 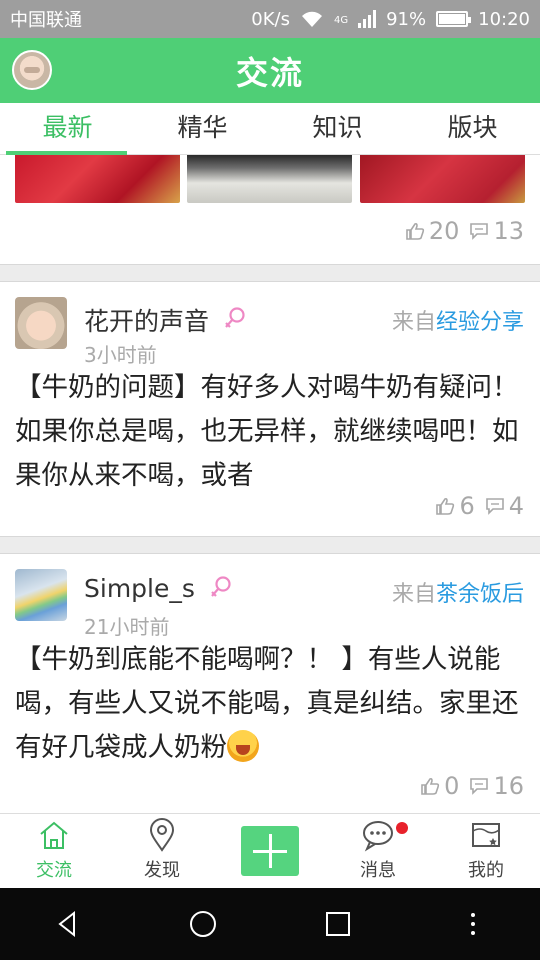 I want to click on tab-sections: 版块, so click(x=472, y=128).